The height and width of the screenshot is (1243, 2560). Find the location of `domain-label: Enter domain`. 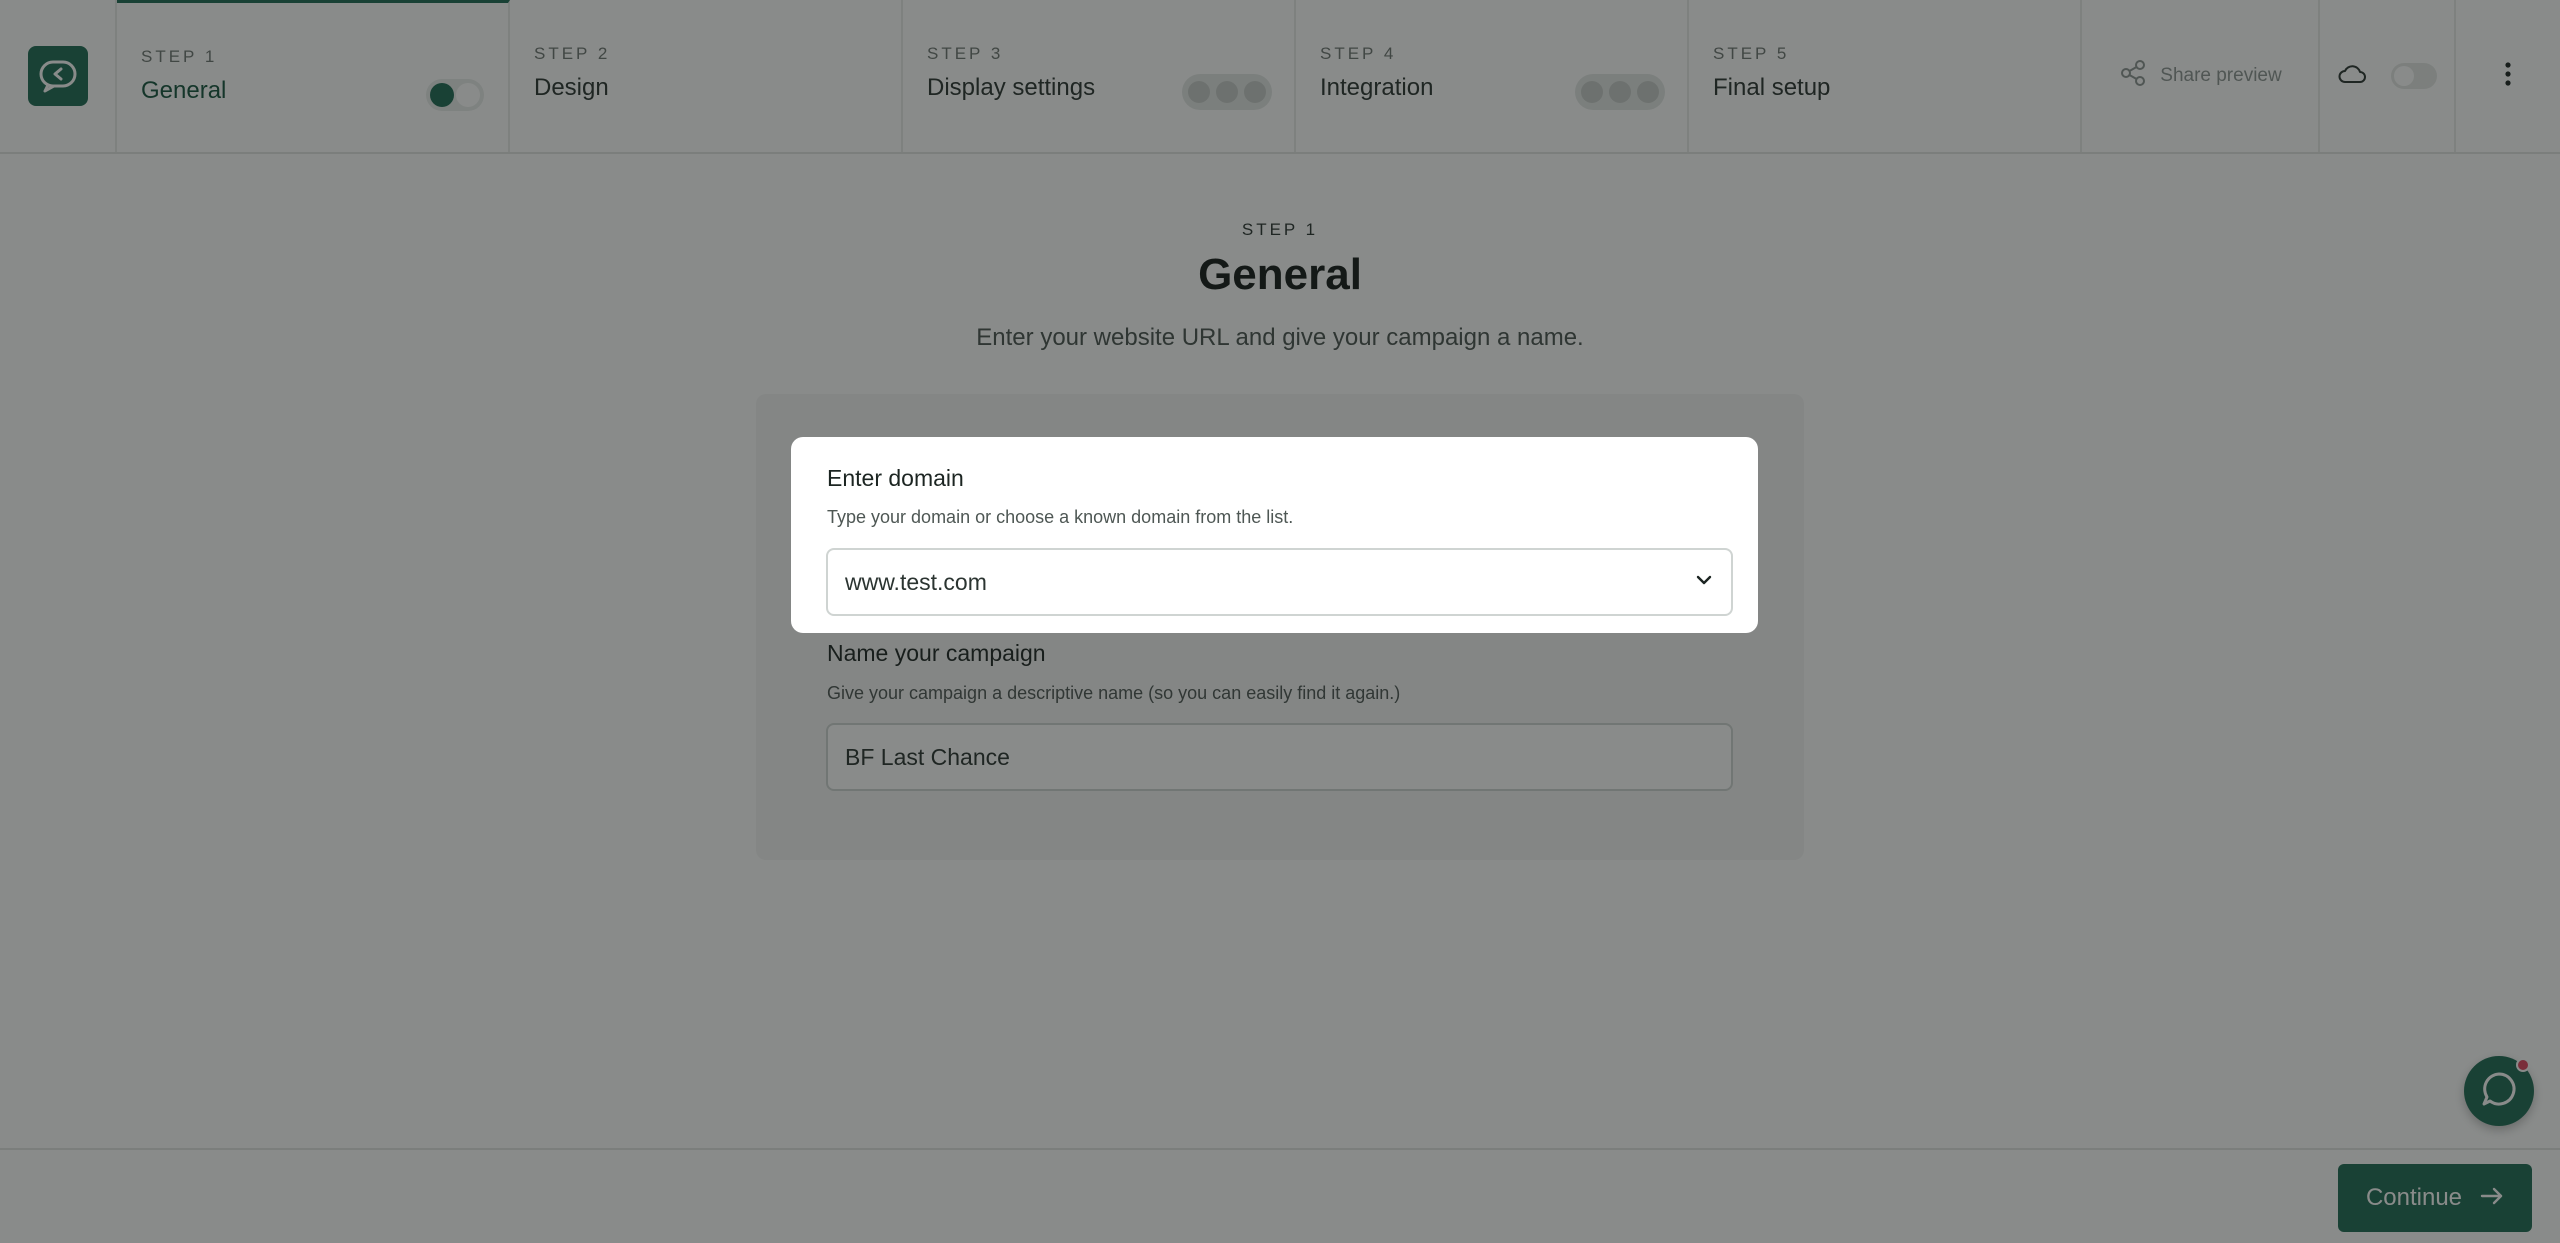

domain-label: Enter domain is located at coordinates (895, 478).